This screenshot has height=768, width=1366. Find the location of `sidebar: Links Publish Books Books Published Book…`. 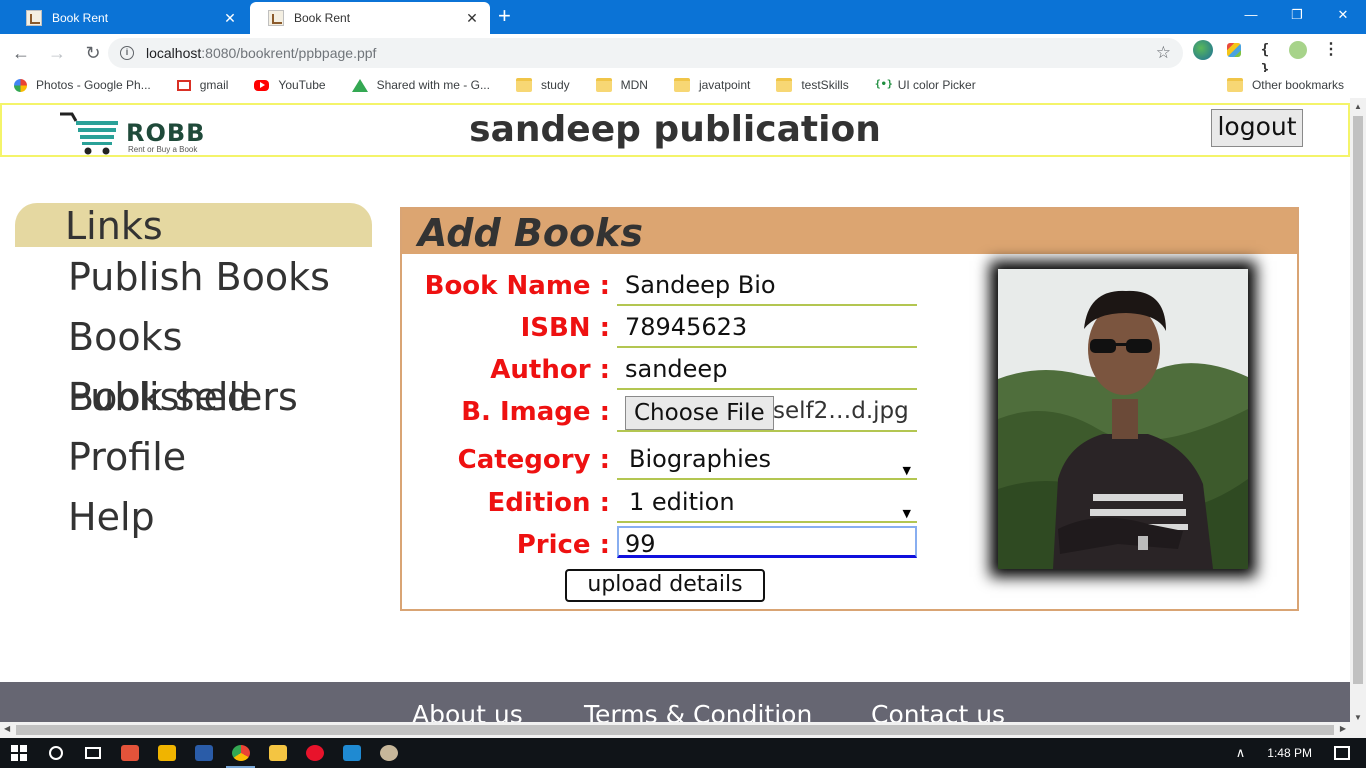

sidebar: Links Publish Books Books Published Book… is located at coordinates (194, 375).